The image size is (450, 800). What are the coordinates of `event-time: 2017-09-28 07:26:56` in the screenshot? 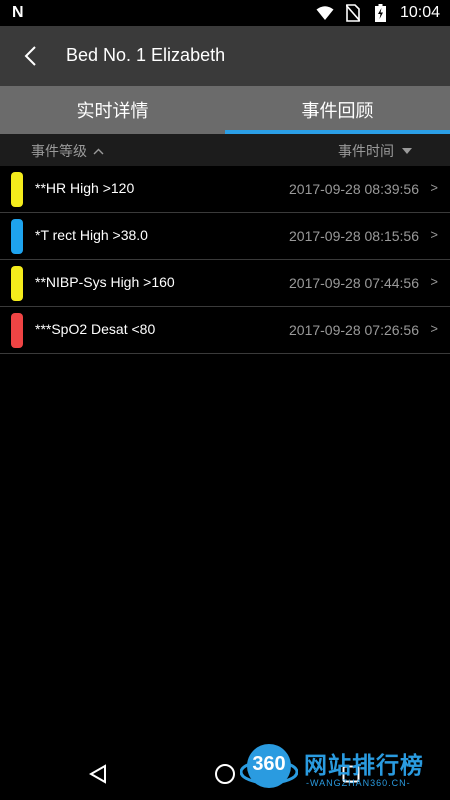 It's located at (354, 330).